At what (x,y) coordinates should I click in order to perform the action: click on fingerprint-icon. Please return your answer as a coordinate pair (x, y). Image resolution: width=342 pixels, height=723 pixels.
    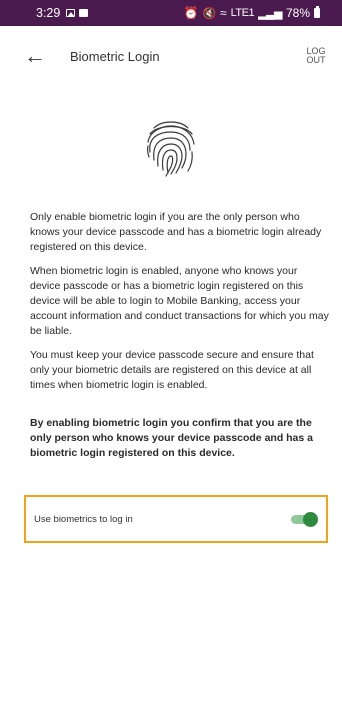
    Looking at the image, I should click on (170, 149).